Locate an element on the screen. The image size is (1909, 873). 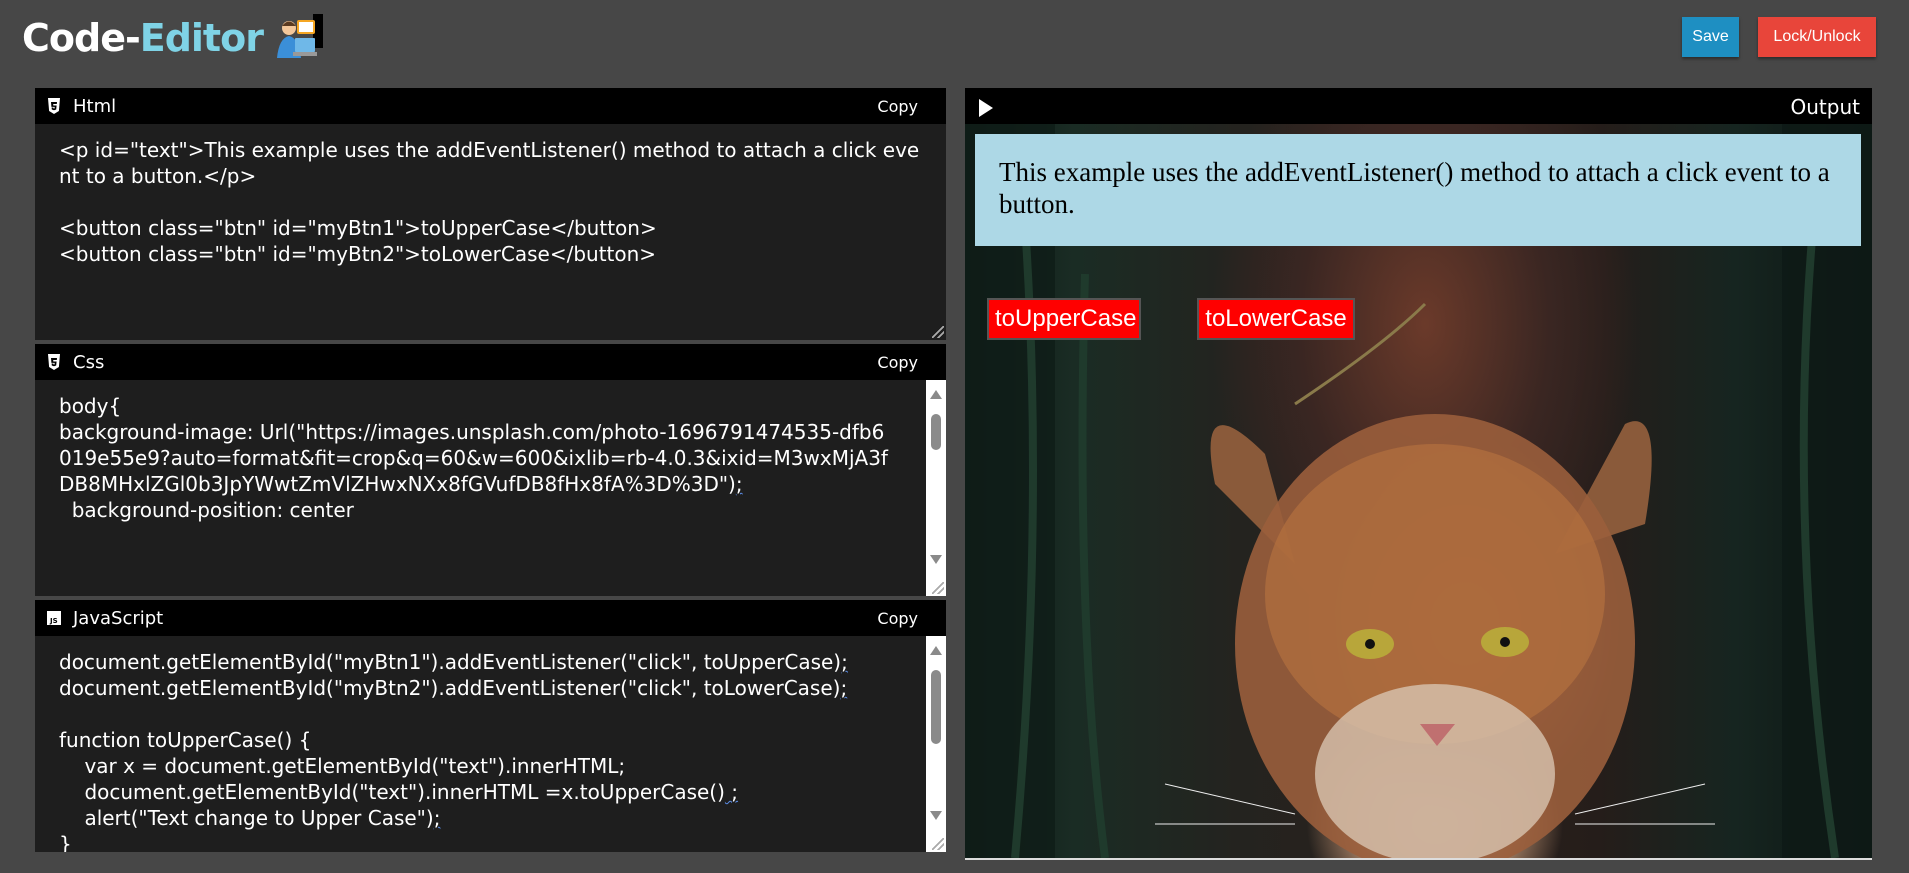
css-copy-button: Copy is located at coordinates (897, 362).